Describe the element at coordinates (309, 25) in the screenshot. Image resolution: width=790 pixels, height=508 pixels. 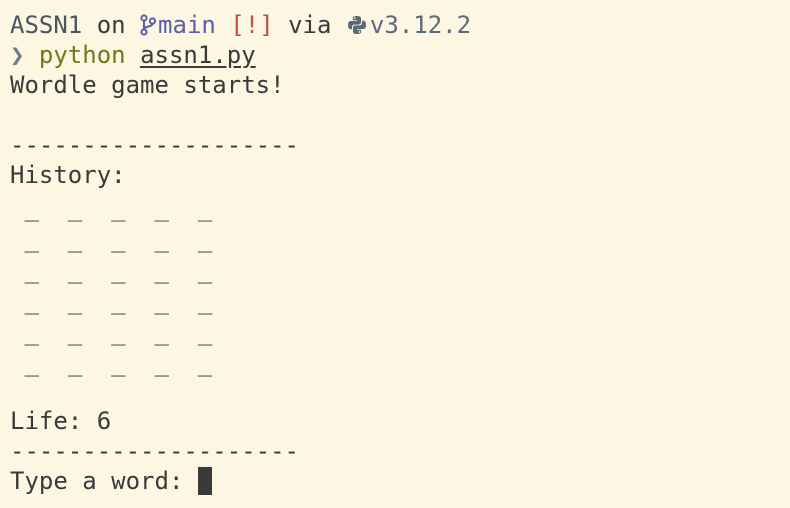
I see `via-text: via` at that location.